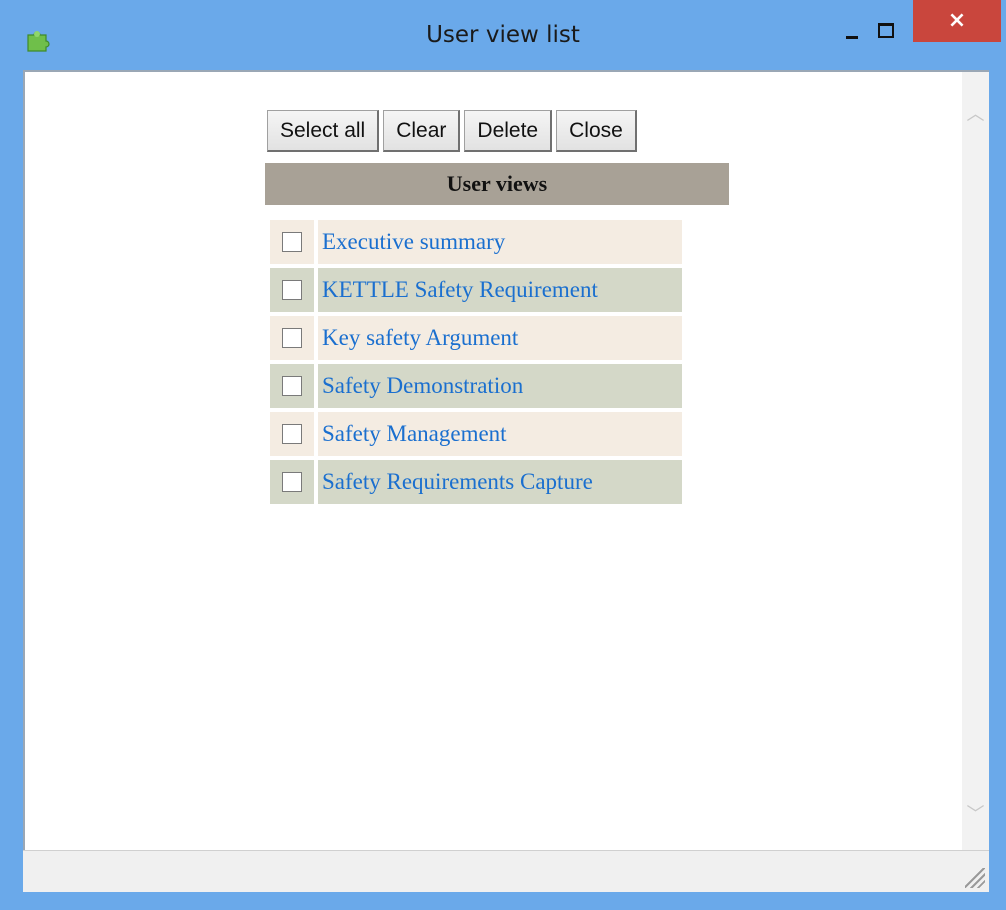 This screenshot has width=1006, height=910. I want to click on toolbar: Select all Clear Delete Close, so click(454, 131).